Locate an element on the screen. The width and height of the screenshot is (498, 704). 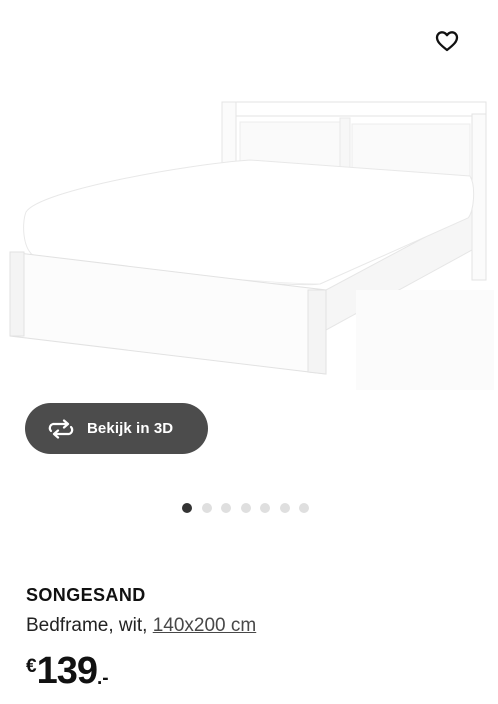
heart-icon is located at coordinates (447, 41).